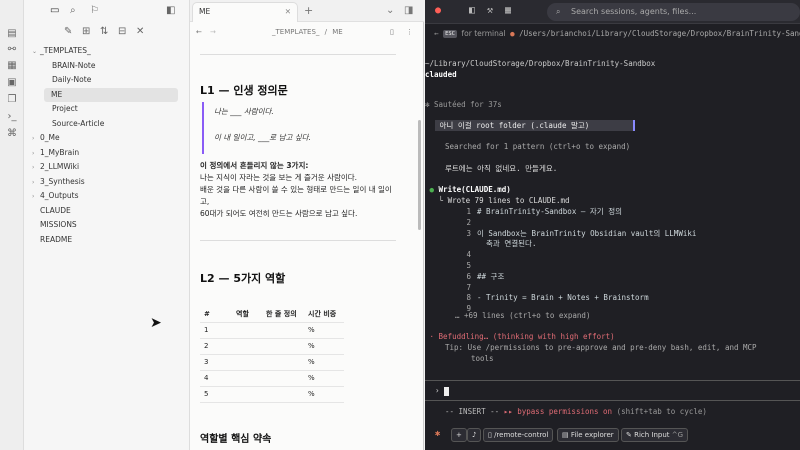  What do you see at coordinates (107, 124) in the screenshot?
I see `file-item: Source-Article` at bounding box center [107, 124].